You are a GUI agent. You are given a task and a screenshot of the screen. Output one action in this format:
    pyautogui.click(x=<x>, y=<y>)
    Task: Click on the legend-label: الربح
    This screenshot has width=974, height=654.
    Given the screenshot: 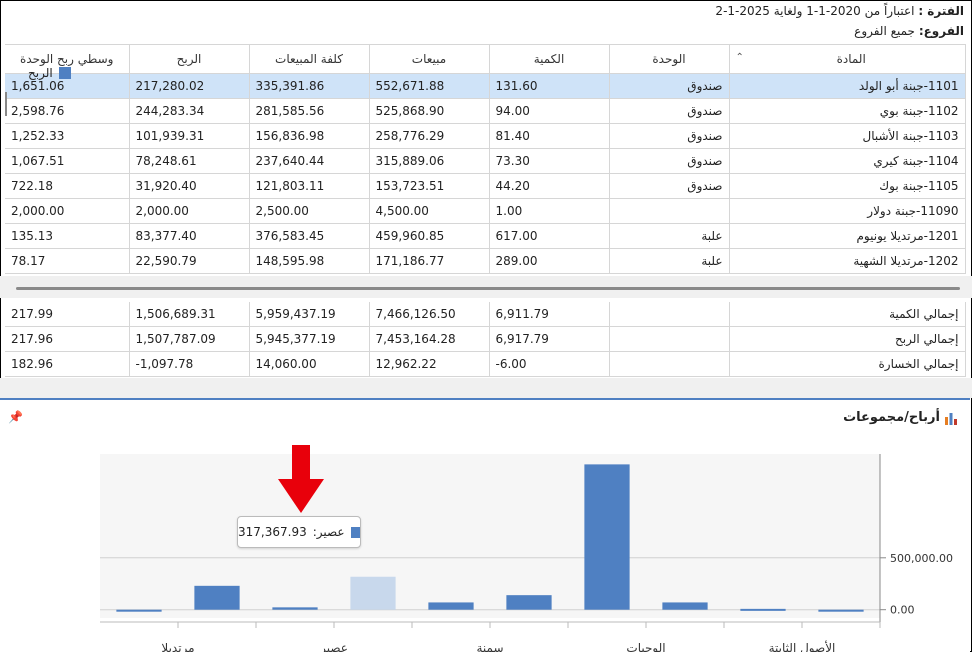 What is the action you would take?
    pyautogui.click(x=40, y=73)
    